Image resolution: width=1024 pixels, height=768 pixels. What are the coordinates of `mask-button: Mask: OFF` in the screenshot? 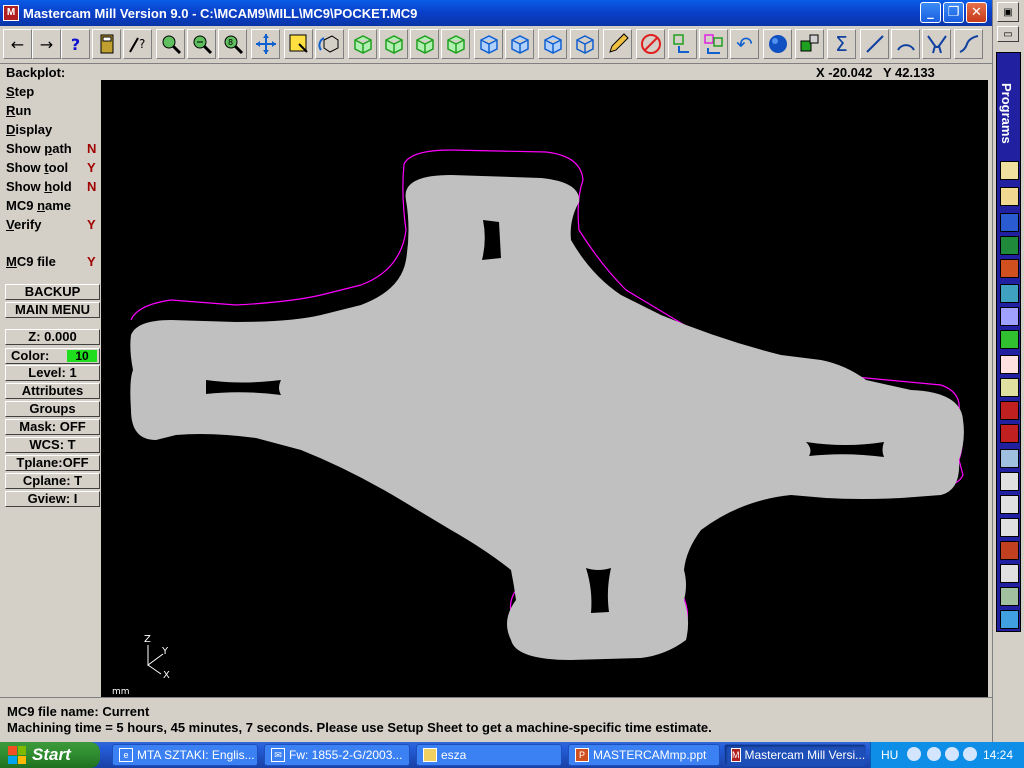 It's located at (52, 427).